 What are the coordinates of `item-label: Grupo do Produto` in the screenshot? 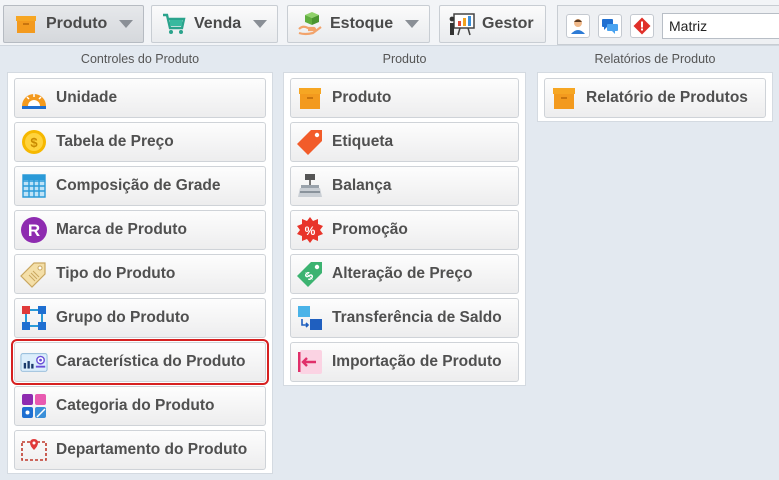 It's located at (123, 317).